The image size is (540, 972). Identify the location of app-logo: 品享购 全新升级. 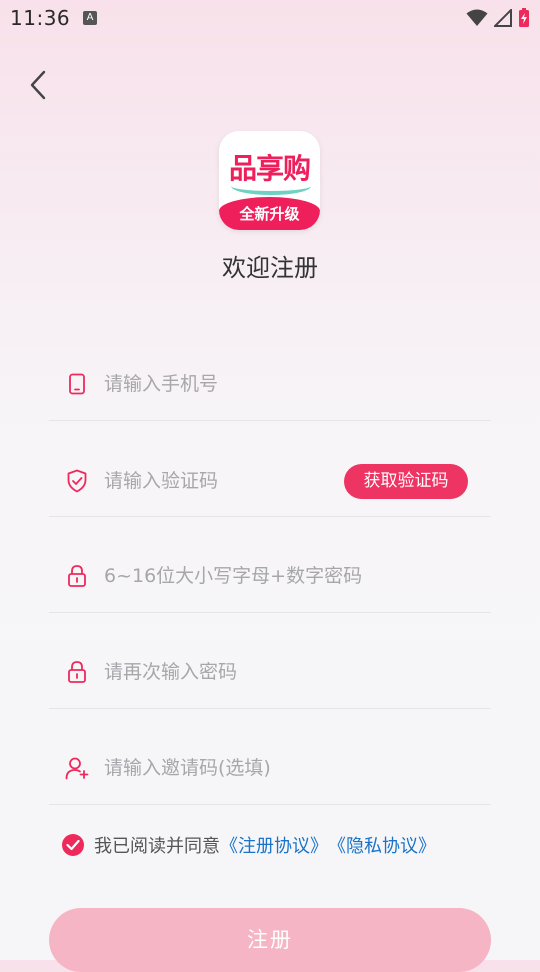
(269, 180).